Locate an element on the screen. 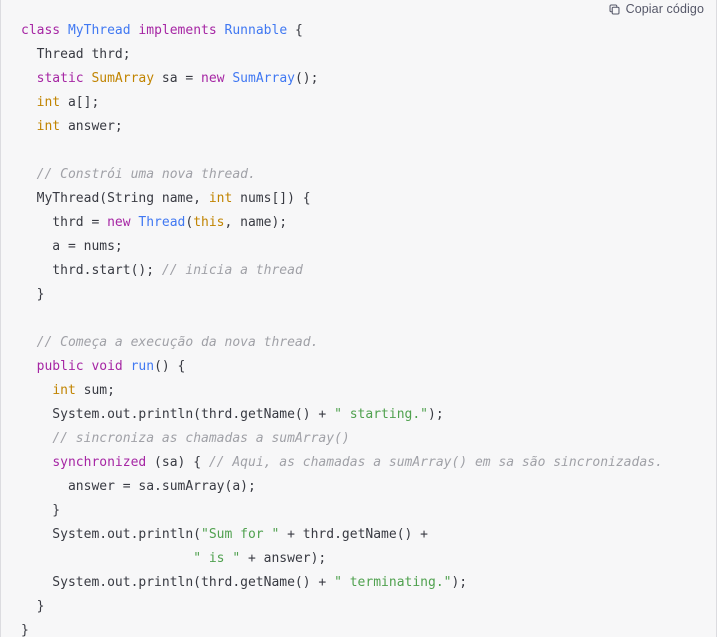  code-token: Thread is located at coordinates (162, 222).